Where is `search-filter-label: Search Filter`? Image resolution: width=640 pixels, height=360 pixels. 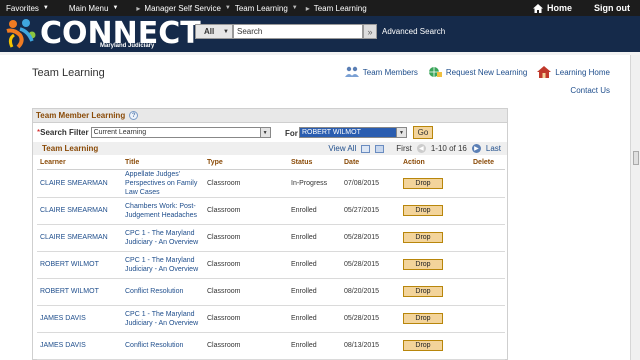
search-filter-label: Search Filter is located at coordinates (64, 132).